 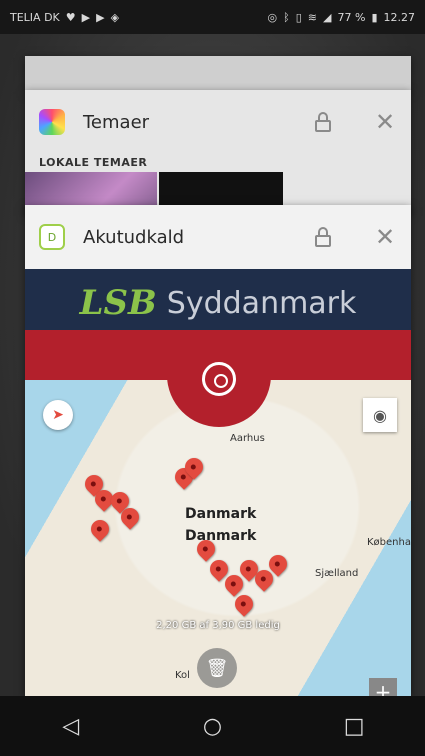 What do you see at coordinates (212, 17) in the screenshot?
I see `status-bar: TELIA DK ♥ ▶ ▶ ◈ ◎ ᛒ ▯ ≋ ◢ 77 % ▮ 12.27` at bounding box center [212, 17].